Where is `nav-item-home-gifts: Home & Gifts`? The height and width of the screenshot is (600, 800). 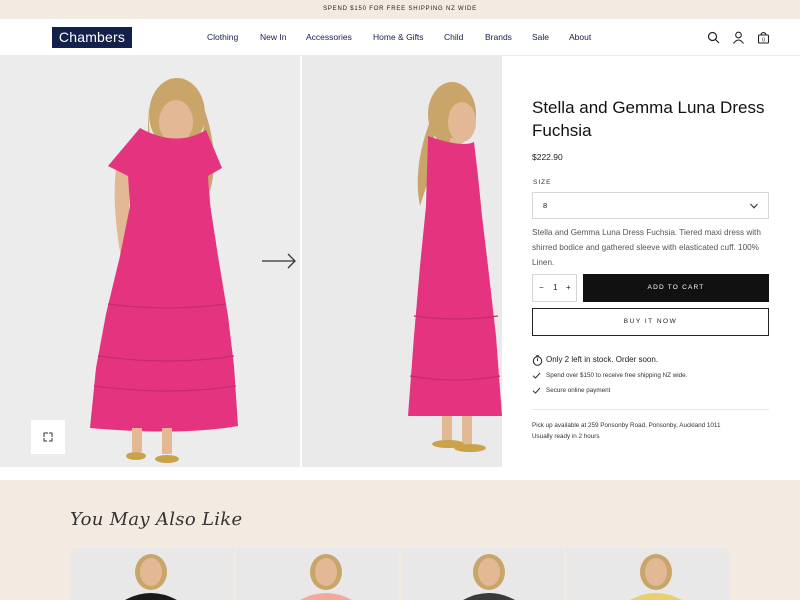 nav-item-home-gifts: Home & Gifts is located at coordinates (398, 37).